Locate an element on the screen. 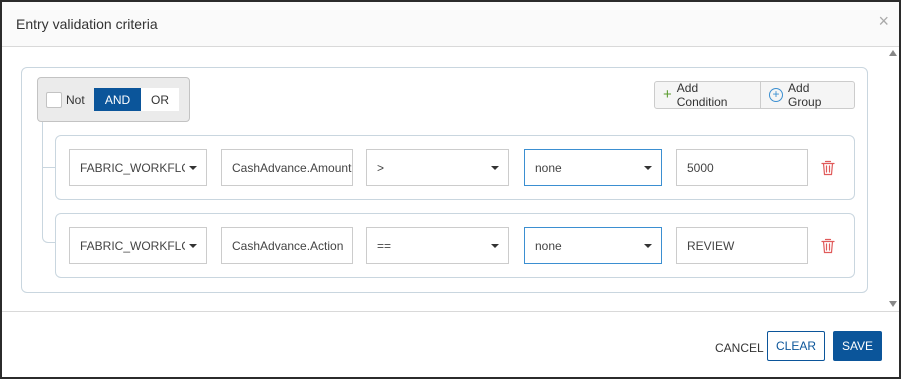  attribute-input: CashAdvance.Action is located at coordinates (287, 245).